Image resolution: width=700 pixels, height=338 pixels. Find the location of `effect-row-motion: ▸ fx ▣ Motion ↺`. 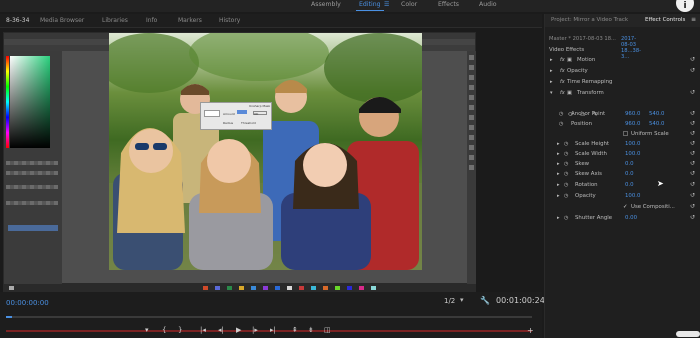

effect-row-motion: ▸ fx ▣ Motion ↺ is located at coordinates (622, 61).